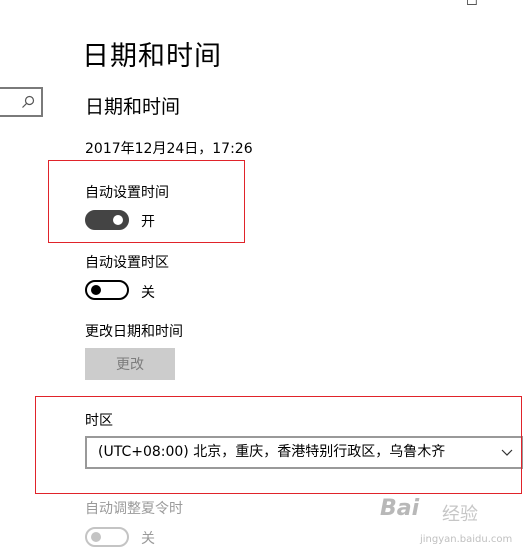 The image size is (529, 552). I want to click on search-input, so click(21, 102).